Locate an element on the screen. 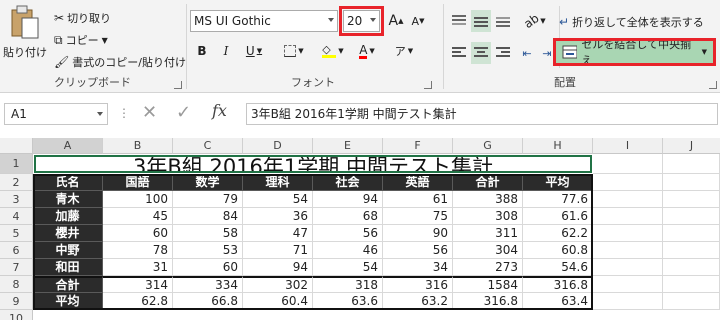  alignment-launcher-icon is located at coordinates (713, 85).